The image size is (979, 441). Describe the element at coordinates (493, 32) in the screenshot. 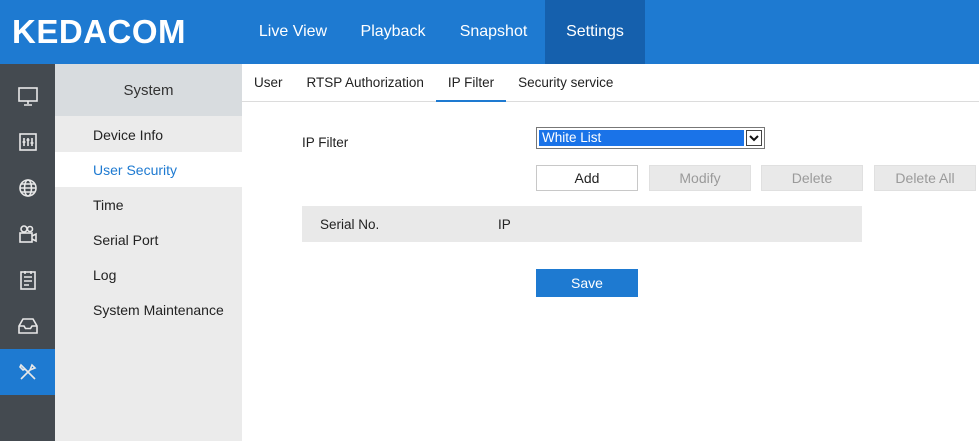

I see `nav-snapshot: Snapshot` at that location.